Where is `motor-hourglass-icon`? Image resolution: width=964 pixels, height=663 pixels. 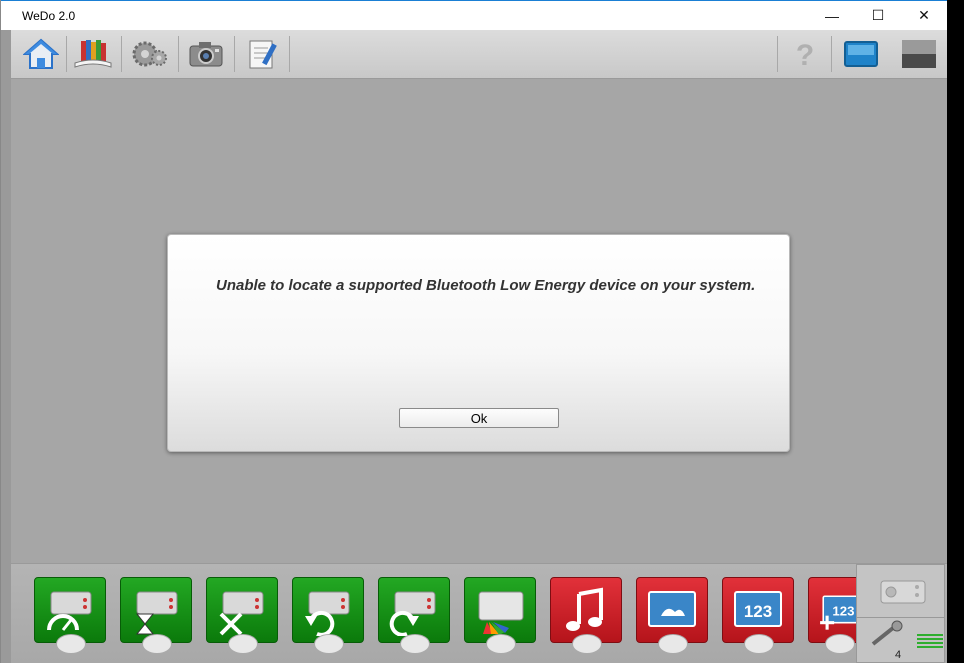 motor-hourglass-icon is located at coordinates (156, 613).